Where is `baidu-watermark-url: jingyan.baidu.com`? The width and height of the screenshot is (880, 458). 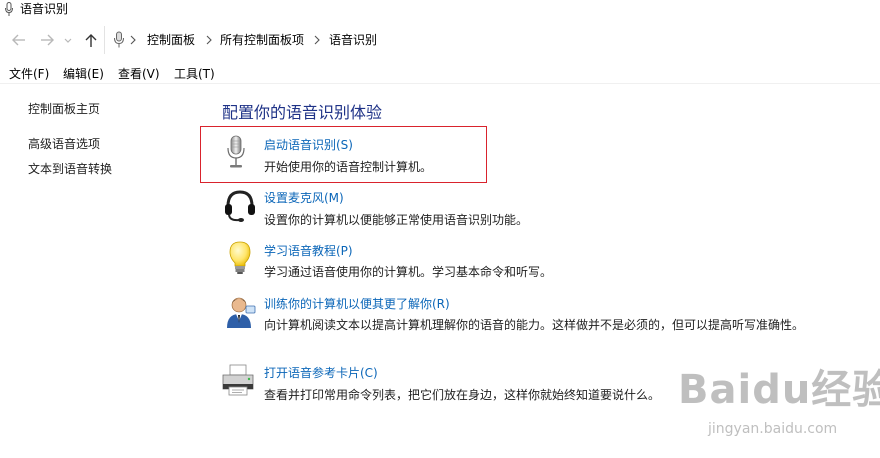
baidu-watermark-url: jingyan.baidu.com is located at coordinates (773, 429).